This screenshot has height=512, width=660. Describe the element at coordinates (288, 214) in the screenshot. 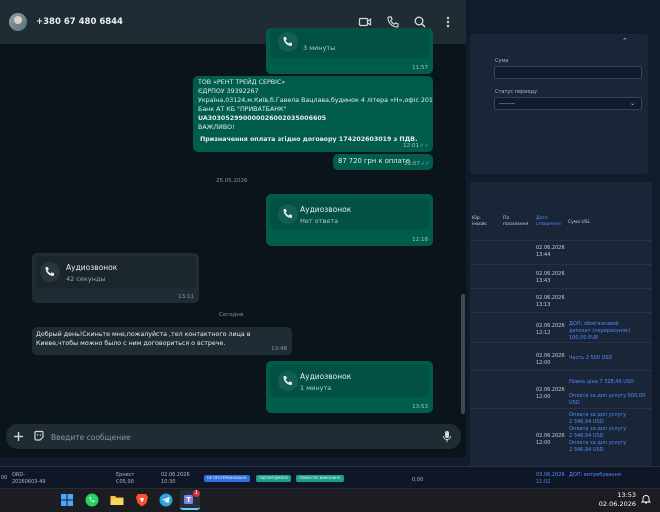

I see `missed-call-icon` at that location.